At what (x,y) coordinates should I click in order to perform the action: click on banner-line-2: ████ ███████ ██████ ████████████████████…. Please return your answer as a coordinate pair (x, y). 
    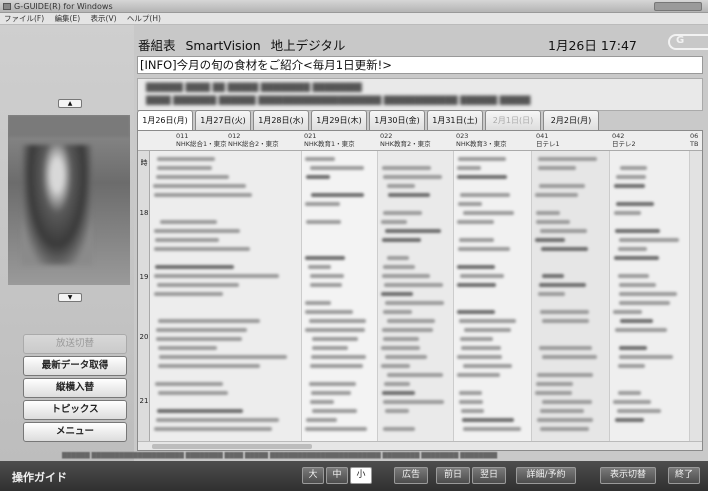
    Looking at the image, I should click on (338, 100).